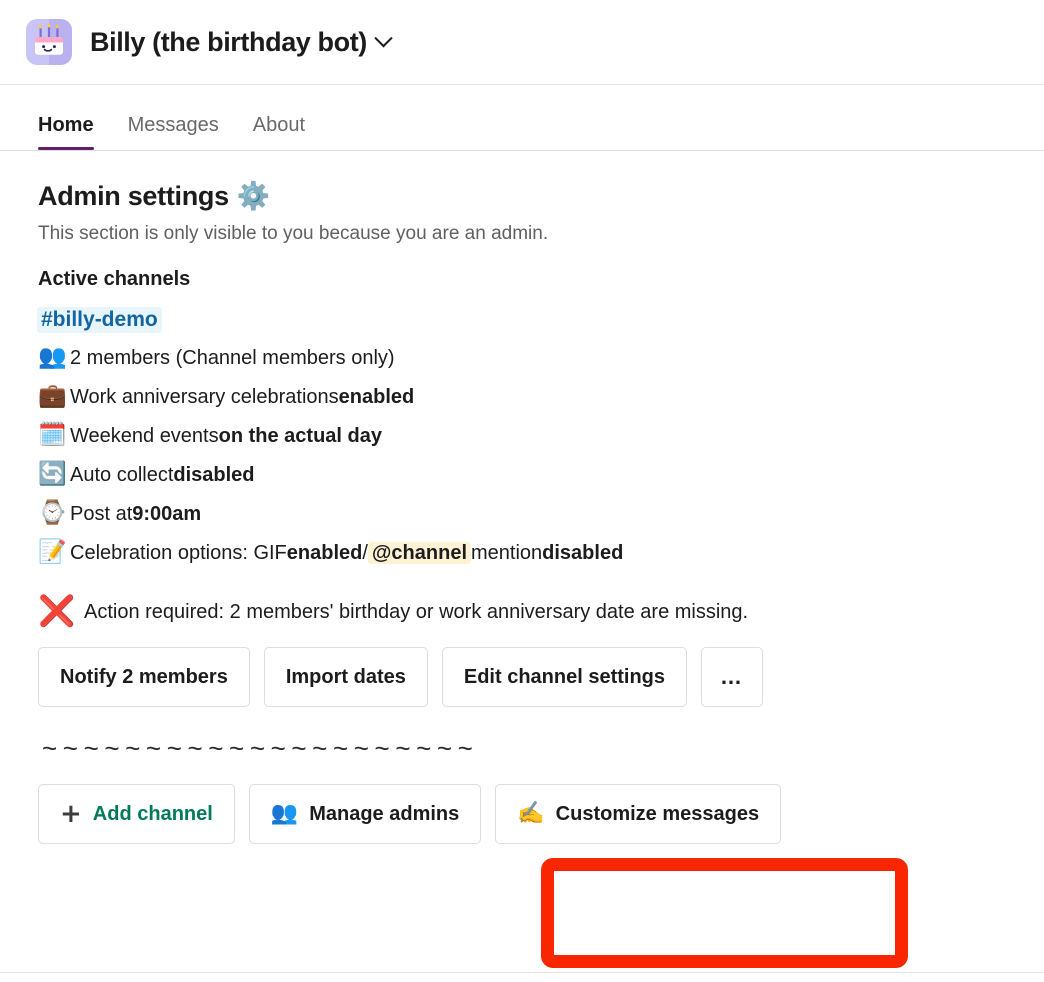  What do you see at coordinates (522, 972) in the screenshot?
I see `bottom-divider` at bounding box center [522, 972].